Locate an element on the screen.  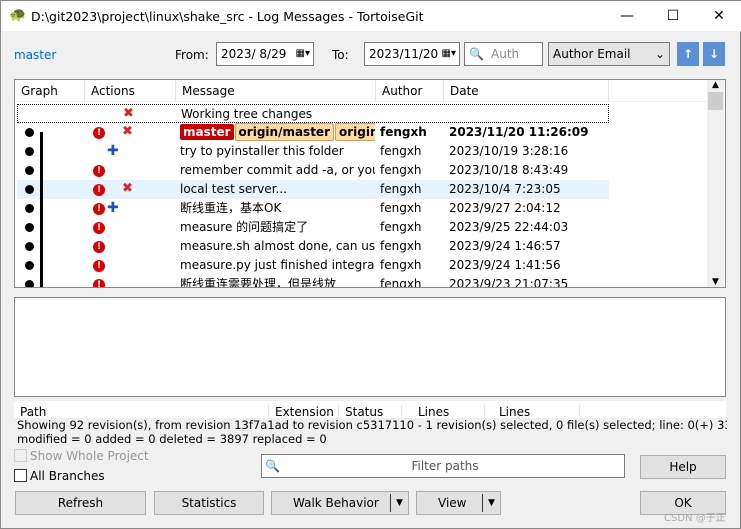
message-cell: masterorigin/masterorigin/HEAD is located at coordinates (277, 132).